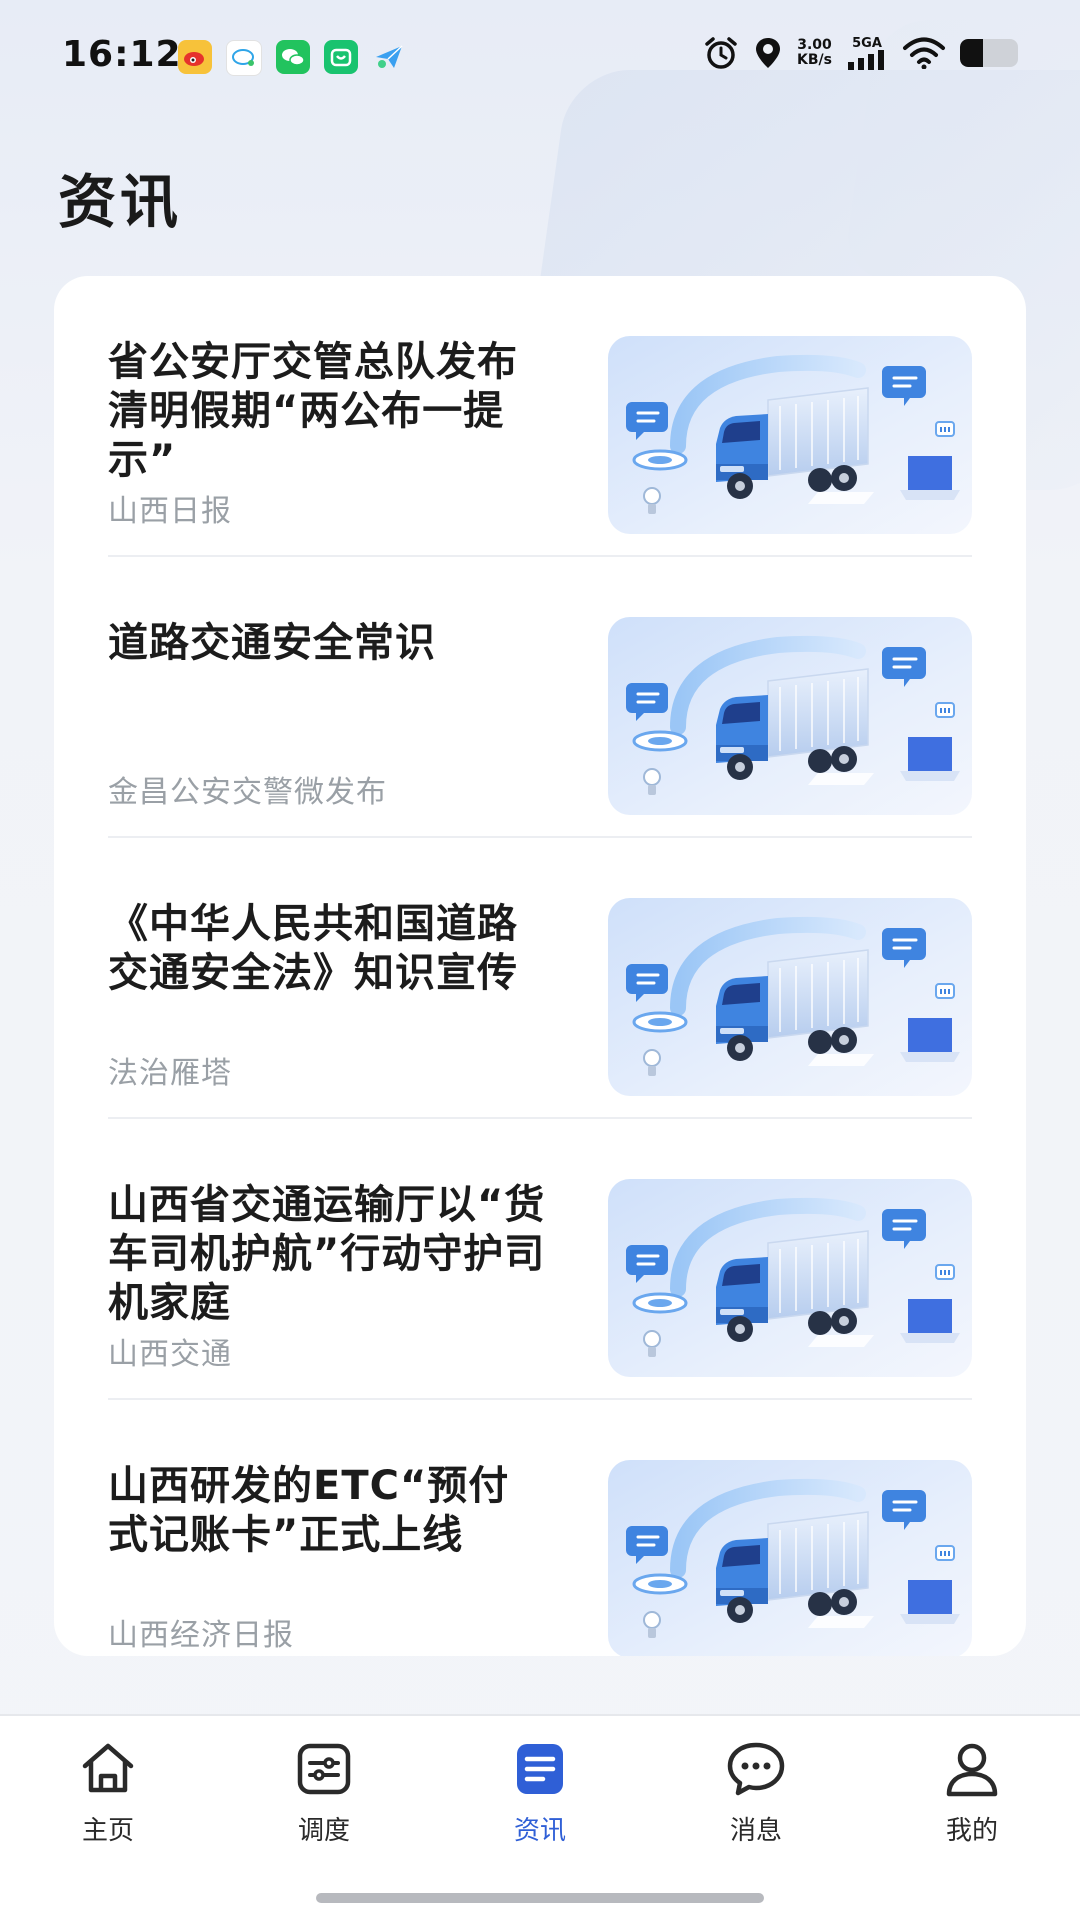 Image resolution: width=1080 pixels, height=1920 pixels. I want to click on battery-icon, so click(989, 53).